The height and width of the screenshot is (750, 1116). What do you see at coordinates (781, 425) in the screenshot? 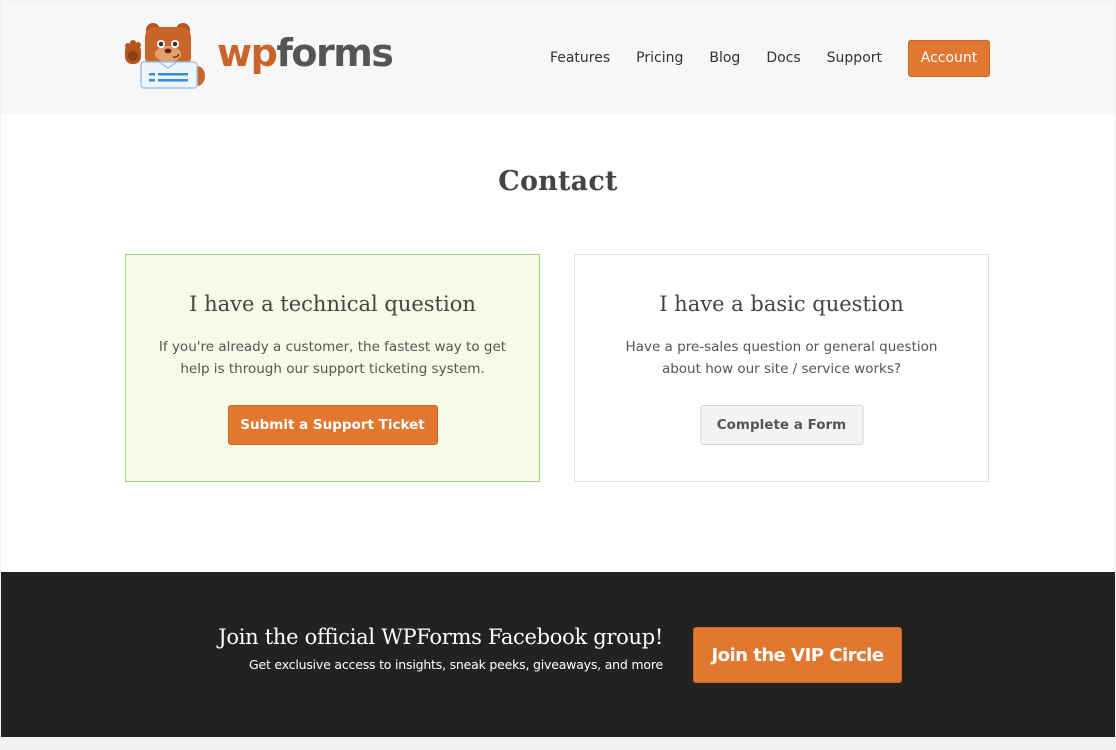
I see `complete-a-form-button: Complete a Form` at bounding box center [781, 425].